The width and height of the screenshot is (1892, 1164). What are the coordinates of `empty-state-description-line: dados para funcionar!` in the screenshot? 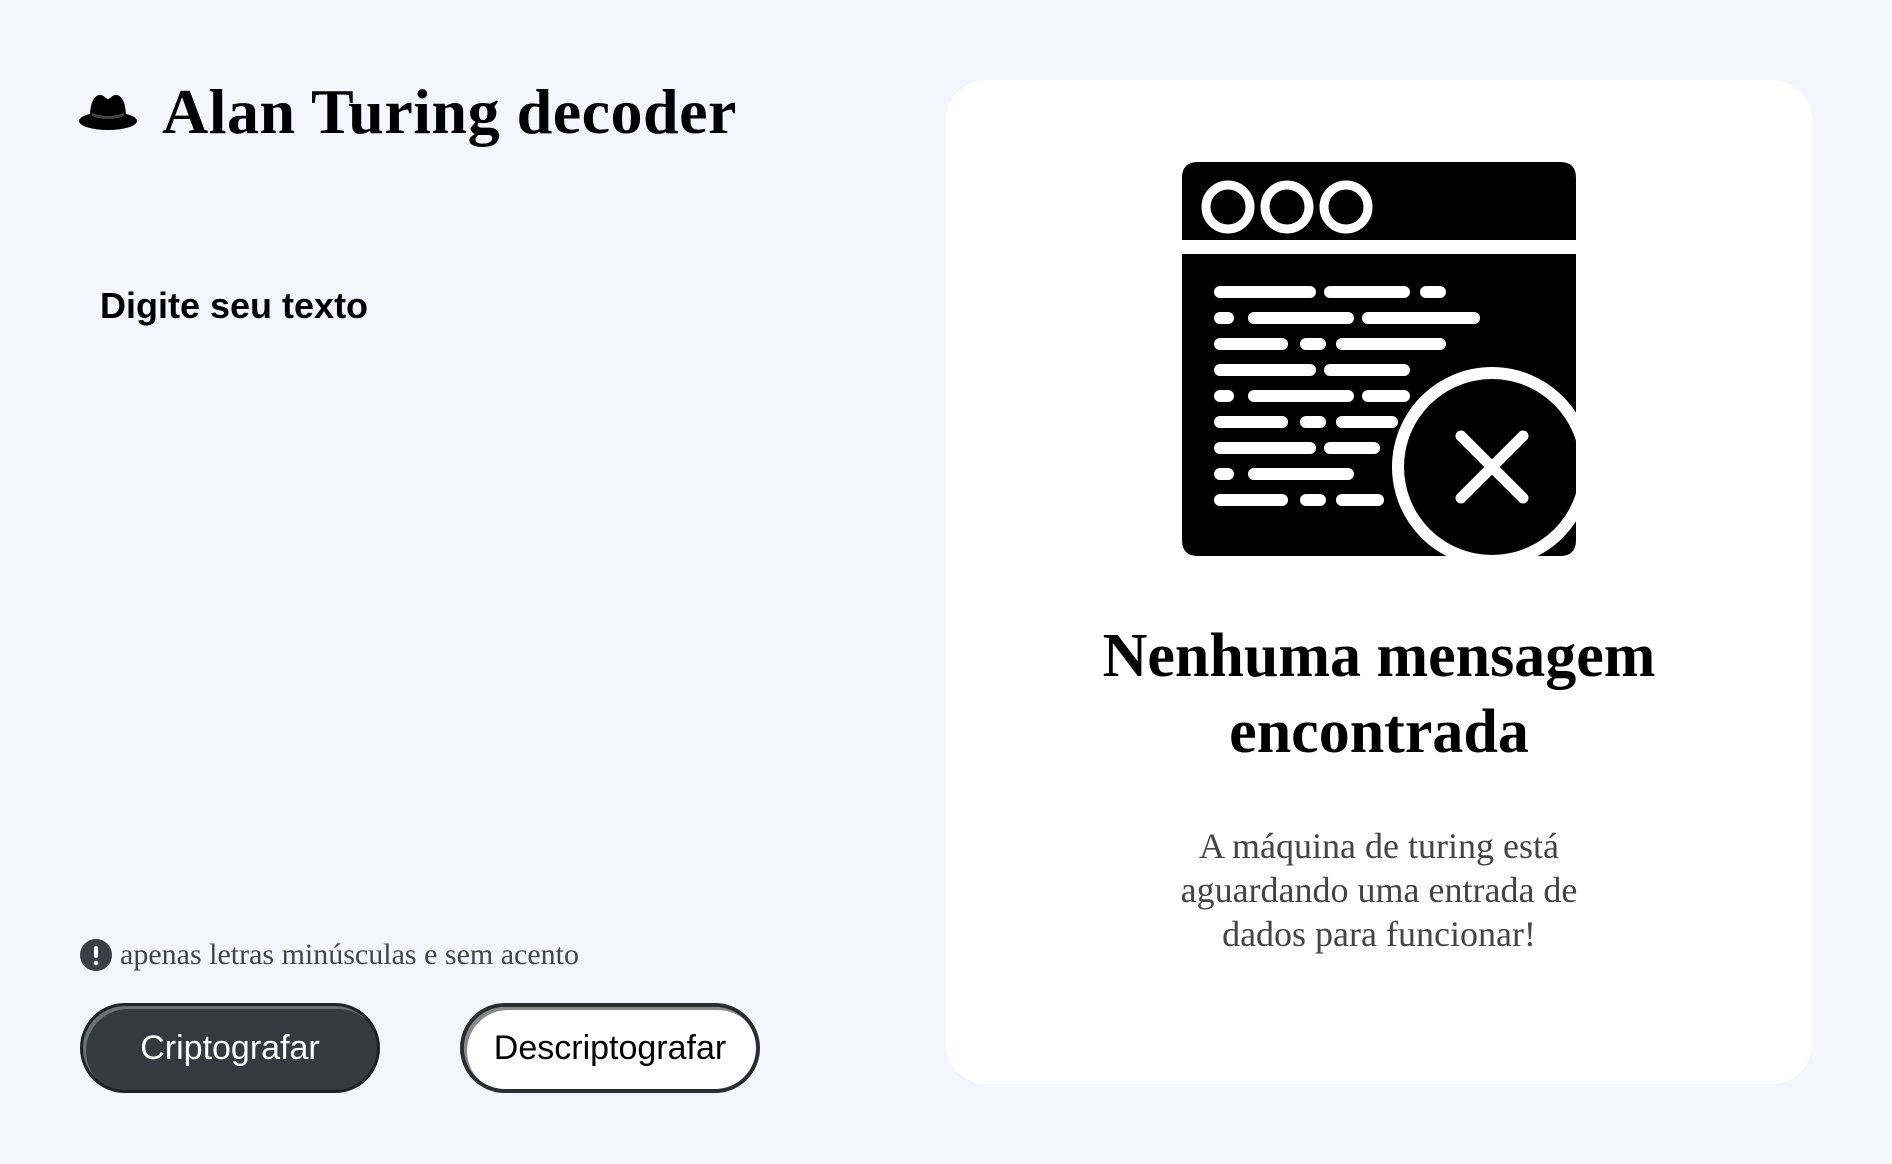 It's located at (1379, 934).